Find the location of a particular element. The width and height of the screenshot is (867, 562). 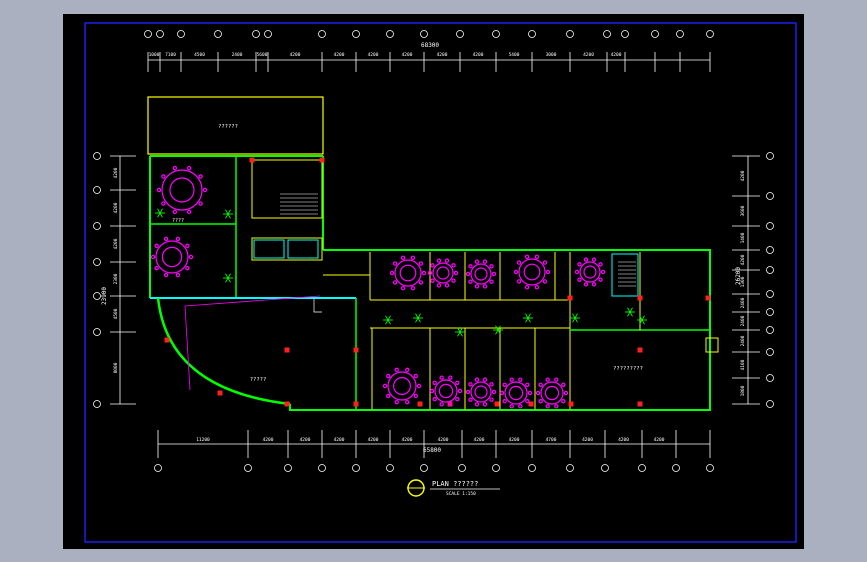

right-dim-text: 2400 is located at coordinates (743, 340).